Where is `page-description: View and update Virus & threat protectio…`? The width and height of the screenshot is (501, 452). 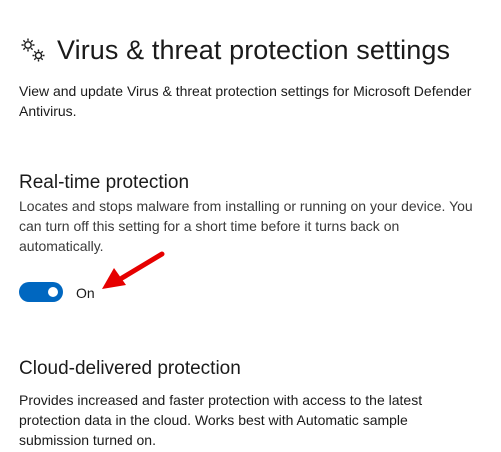 page-description: View and update Virus & threat protectio… is located at coordinates (245, 101).